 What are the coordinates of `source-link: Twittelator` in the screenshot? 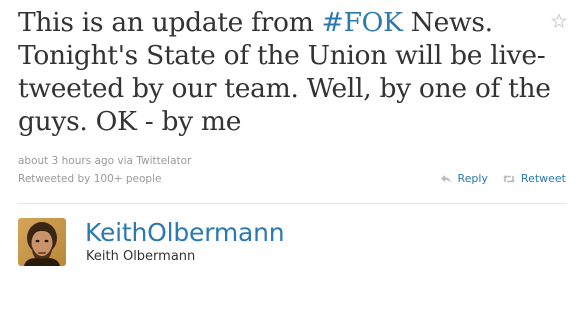 It's located at (163, 161).